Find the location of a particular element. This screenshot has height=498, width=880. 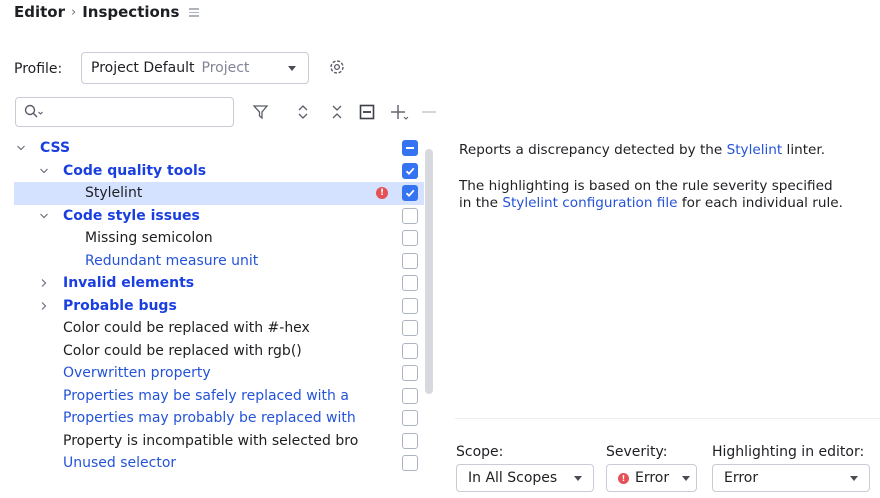

severity-value: Error is located at coordinates (652, 478).